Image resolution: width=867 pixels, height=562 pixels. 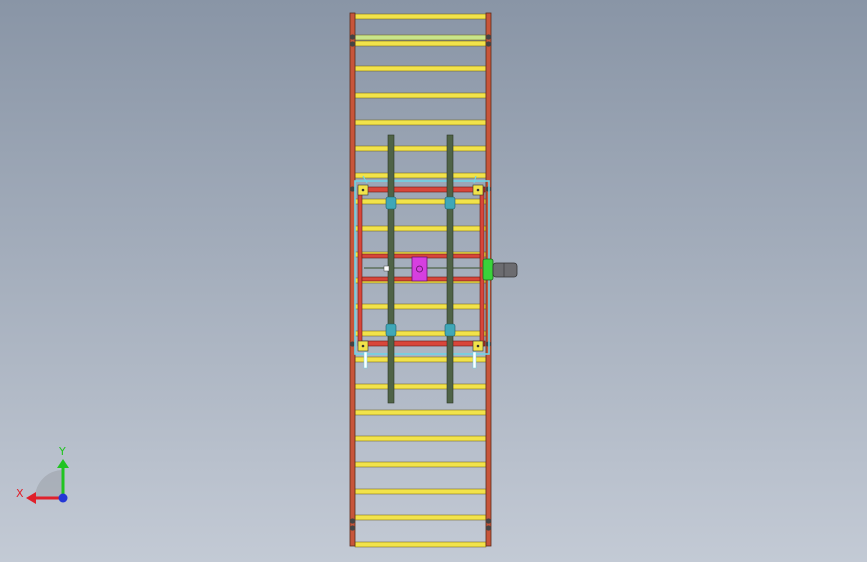 What do you see at coordinates (450, 269) in the screenshot?
I see `right-drive-shaft` at bounding box center [450, 269].